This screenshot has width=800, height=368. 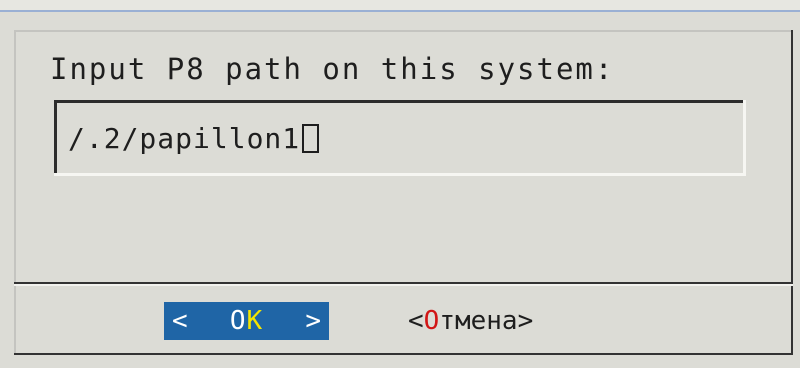 I want to click on dialog-frame-top, so click(x=403, y=31).